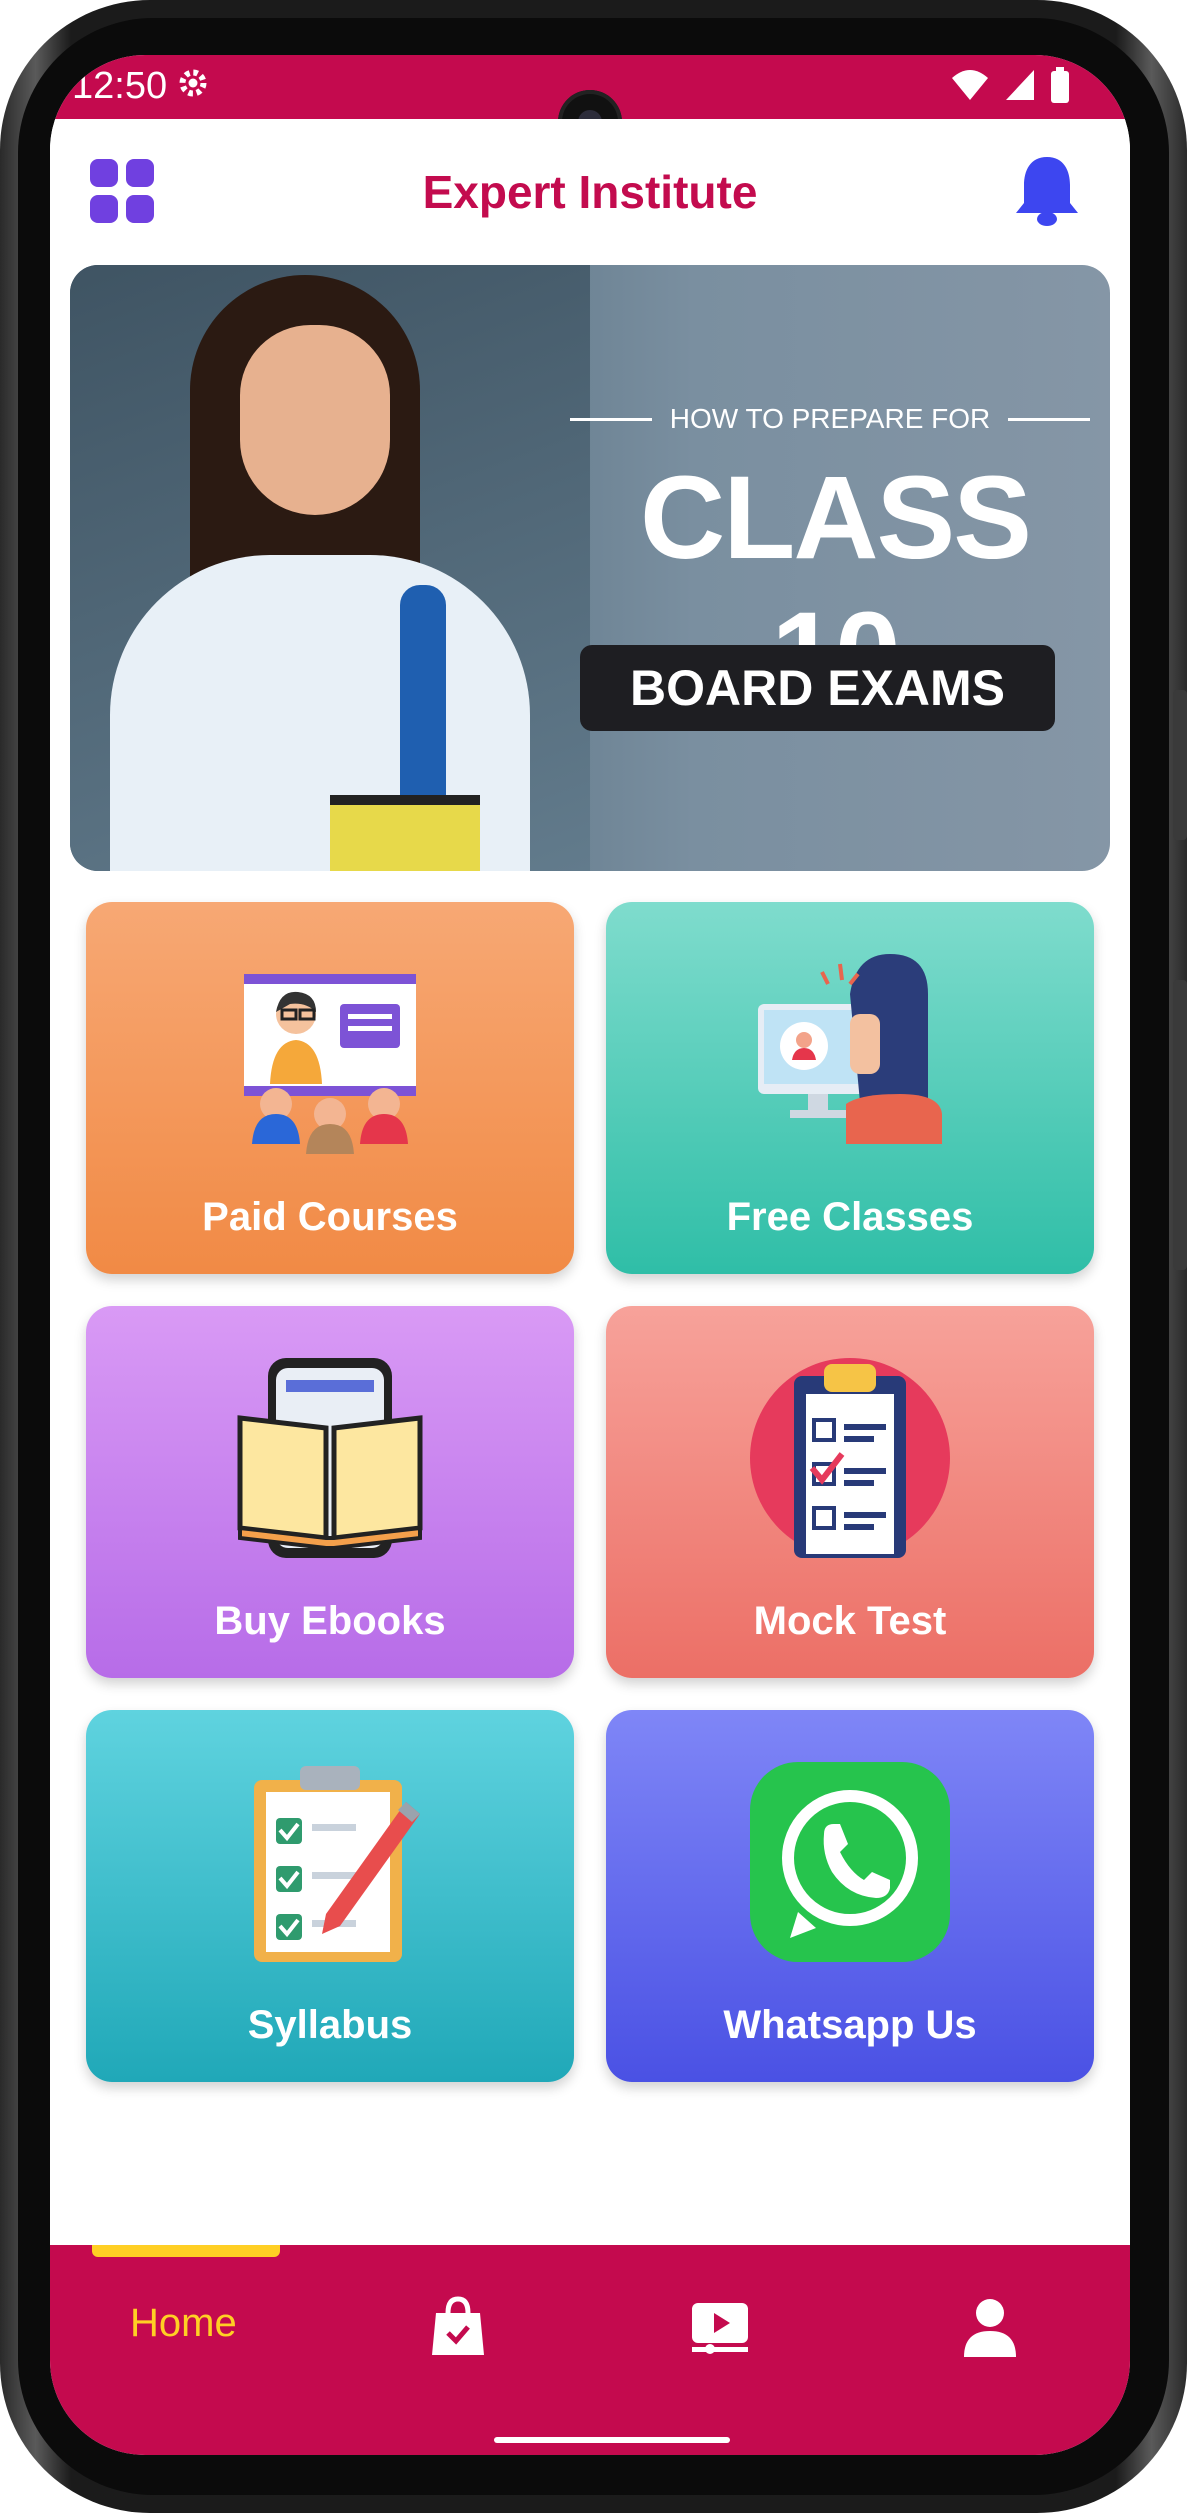  I want to click on syllabus-tile: Syllabus, so click(330, 1896).